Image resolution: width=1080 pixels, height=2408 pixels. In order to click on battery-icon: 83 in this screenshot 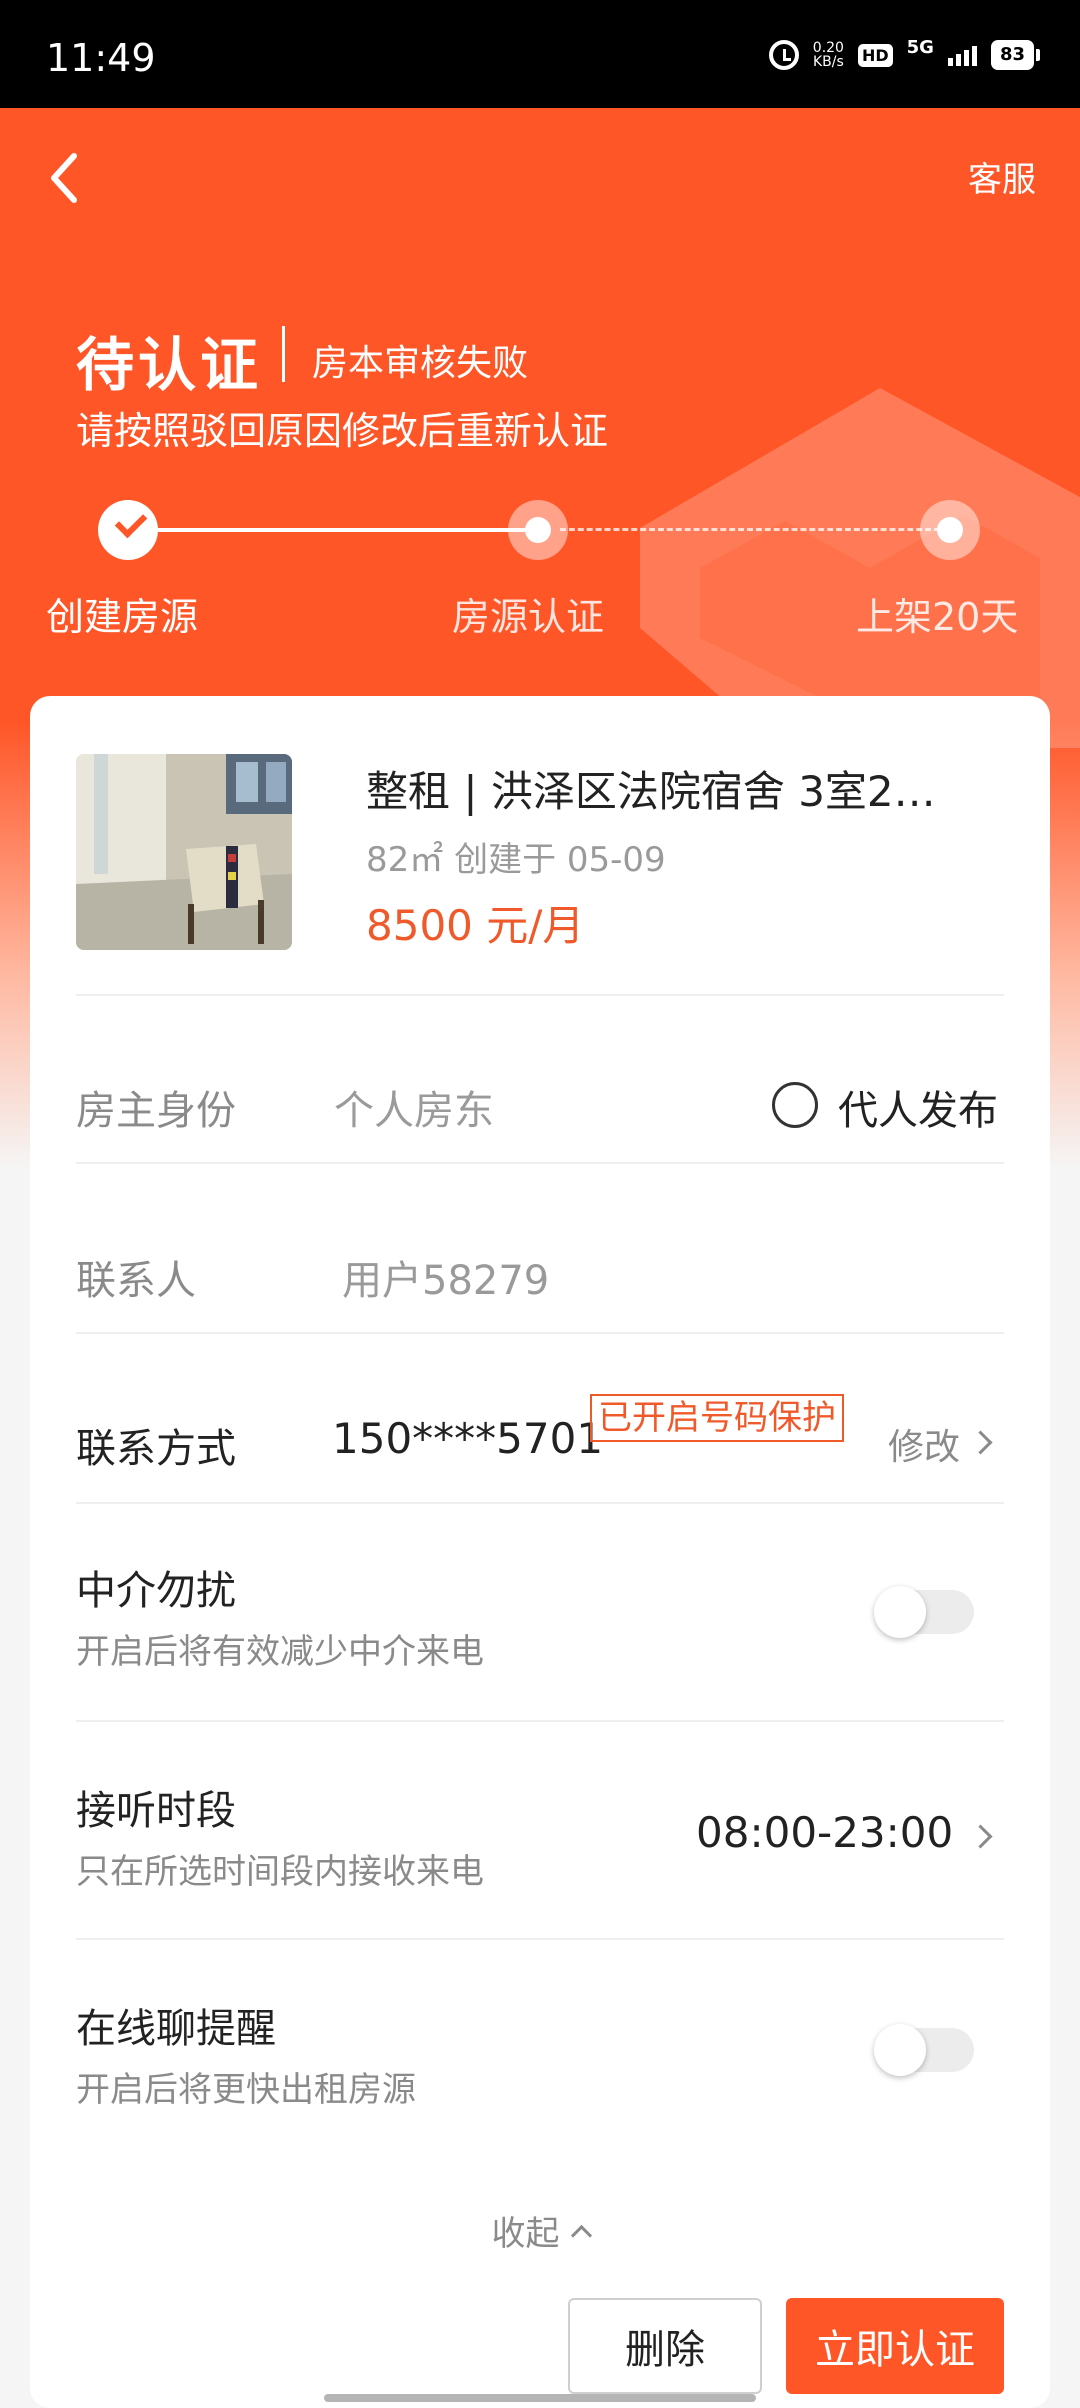, I will do `click(1012, 55)`.